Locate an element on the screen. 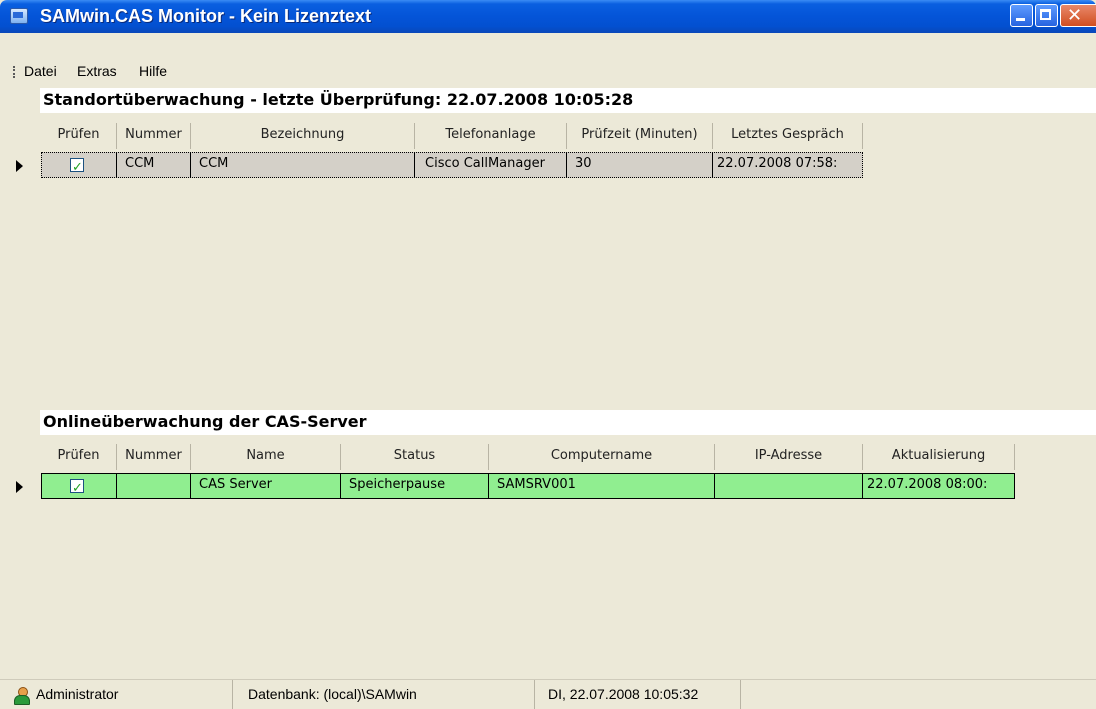  cell-name: CAS Server is located at coordinates (266, 486).